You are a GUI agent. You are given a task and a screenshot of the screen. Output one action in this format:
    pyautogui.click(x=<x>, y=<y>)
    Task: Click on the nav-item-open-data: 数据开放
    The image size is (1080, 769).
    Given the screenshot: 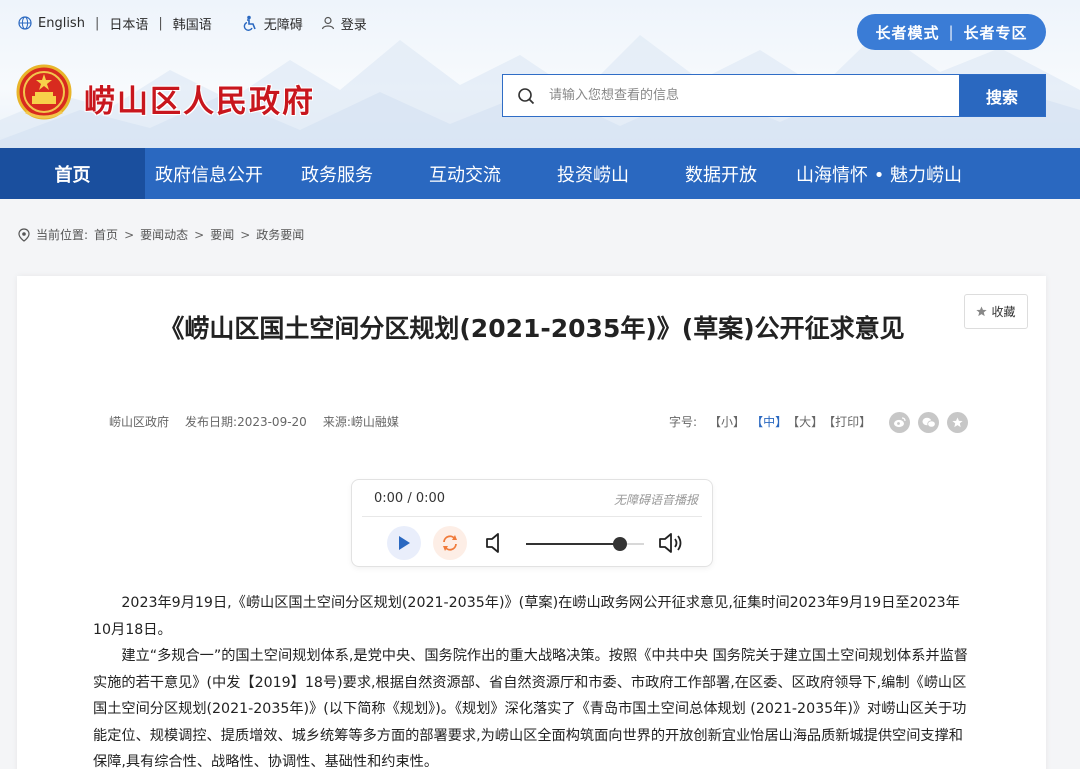 What is the action you would take?
    pyautogui.click(x=721, y=173)
    